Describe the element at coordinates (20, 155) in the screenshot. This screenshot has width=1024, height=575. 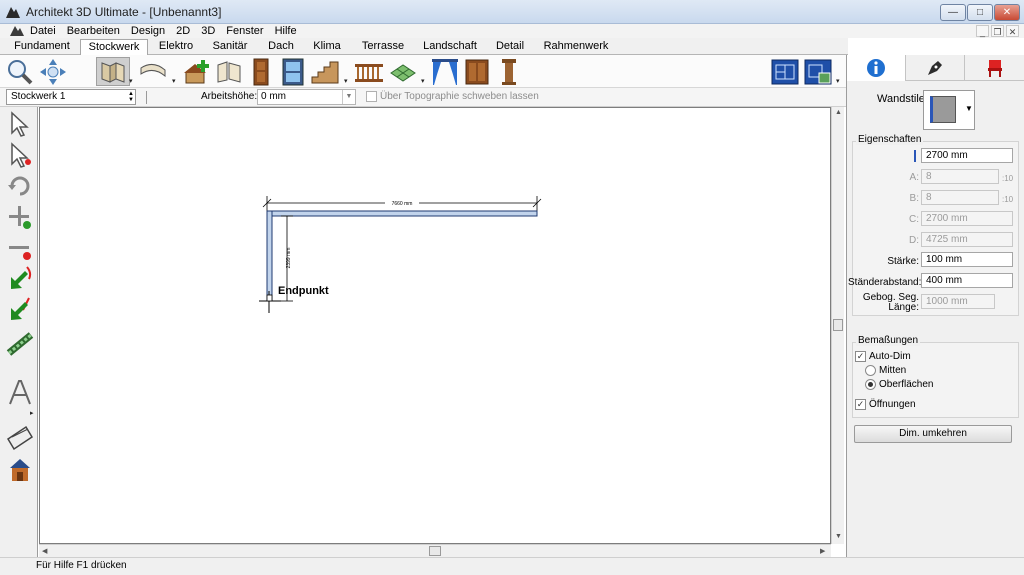
I see `select-point-tool-button` at that location.